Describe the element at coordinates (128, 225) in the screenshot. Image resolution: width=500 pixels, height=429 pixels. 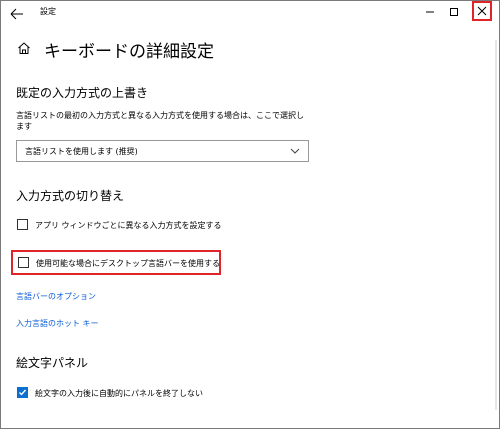
I see `per-app-label: アプリ ウィンドウごとに異なる入力方式を設定する` at that location.